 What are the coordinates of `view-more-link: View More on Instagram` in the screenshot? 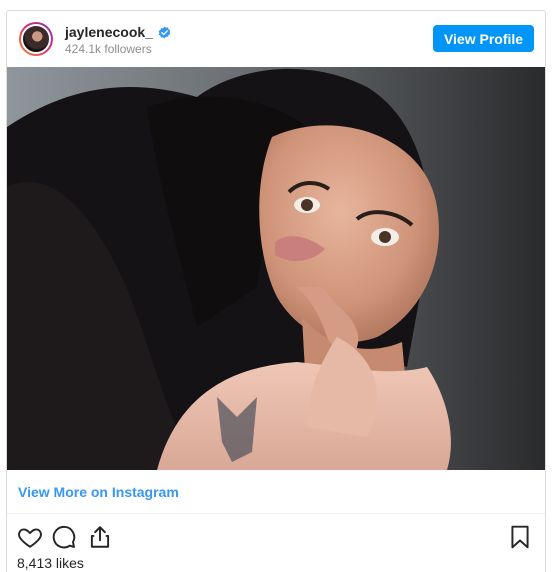 It's located at (98, 492).